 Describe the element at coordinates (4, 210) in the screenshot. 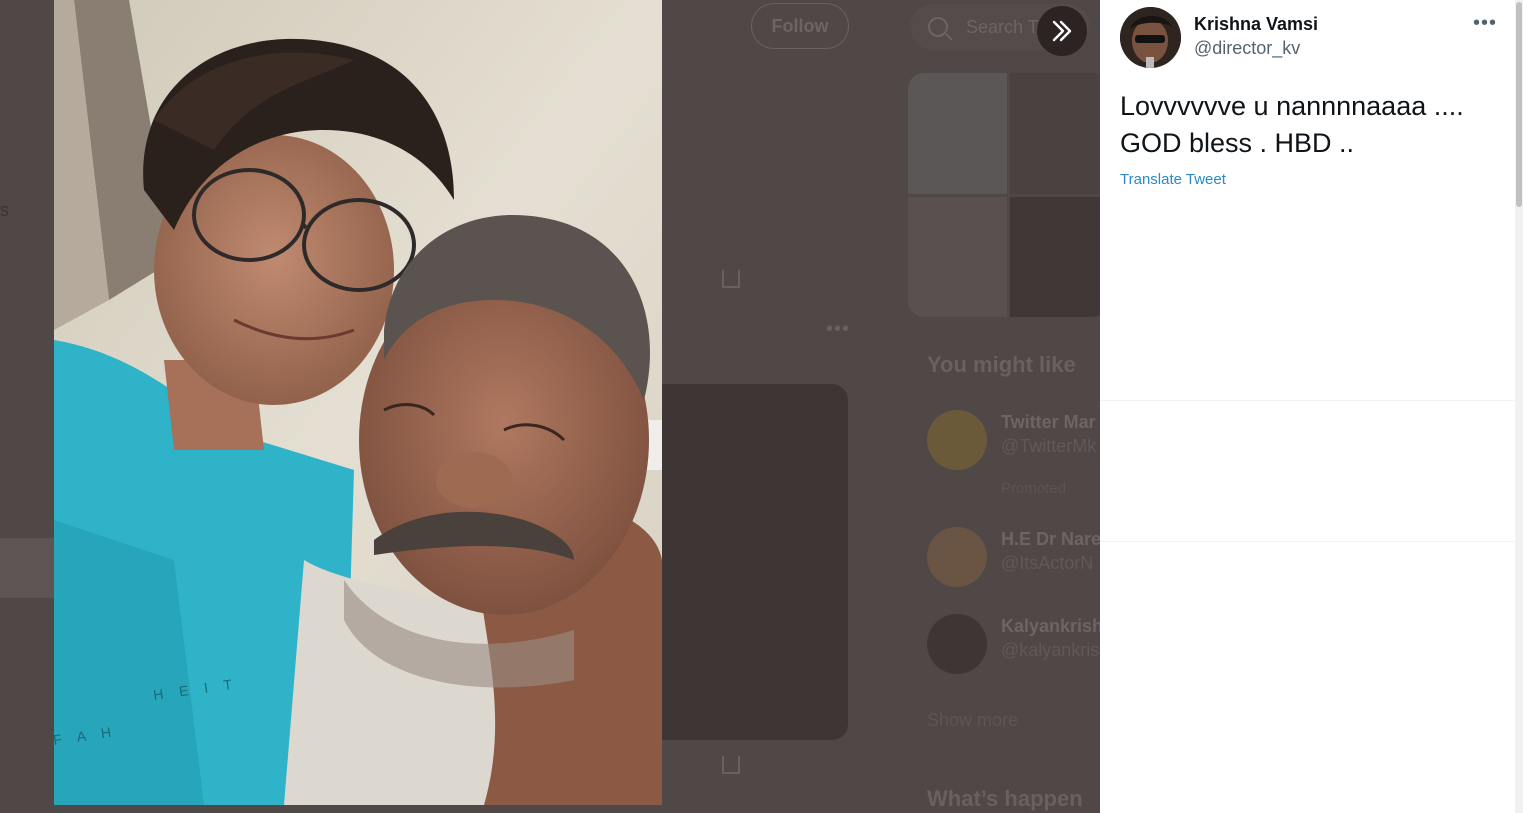

I see `nav-text-fragment: s` at that location.